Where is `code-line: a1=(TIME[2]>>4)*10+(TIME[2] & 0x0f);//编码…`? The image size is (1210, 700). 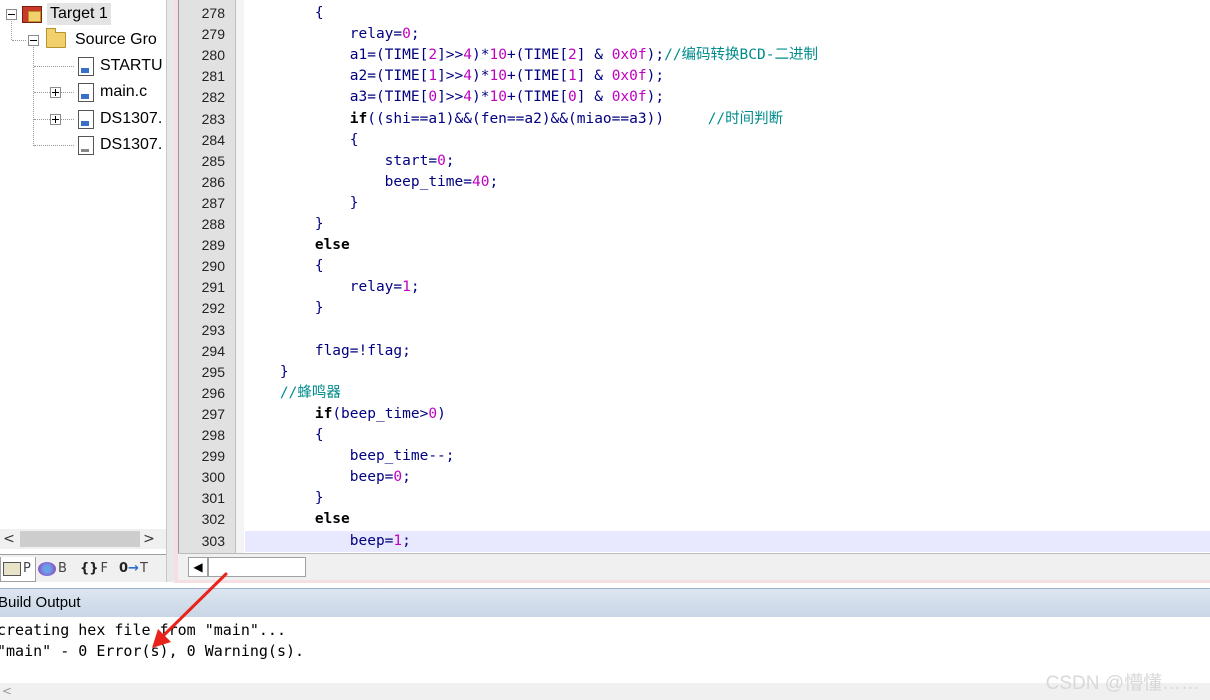
code-line: a1=(TIME[2]>>4)*10+(TIME[2] & 0x0f);//编码… is located at coordinates (727, 55).